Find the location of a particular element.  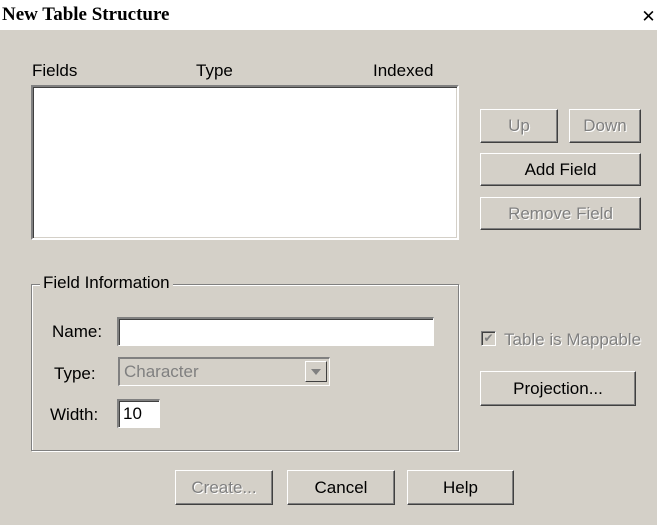

name-label: Name: is located at coordinates (77, 331).